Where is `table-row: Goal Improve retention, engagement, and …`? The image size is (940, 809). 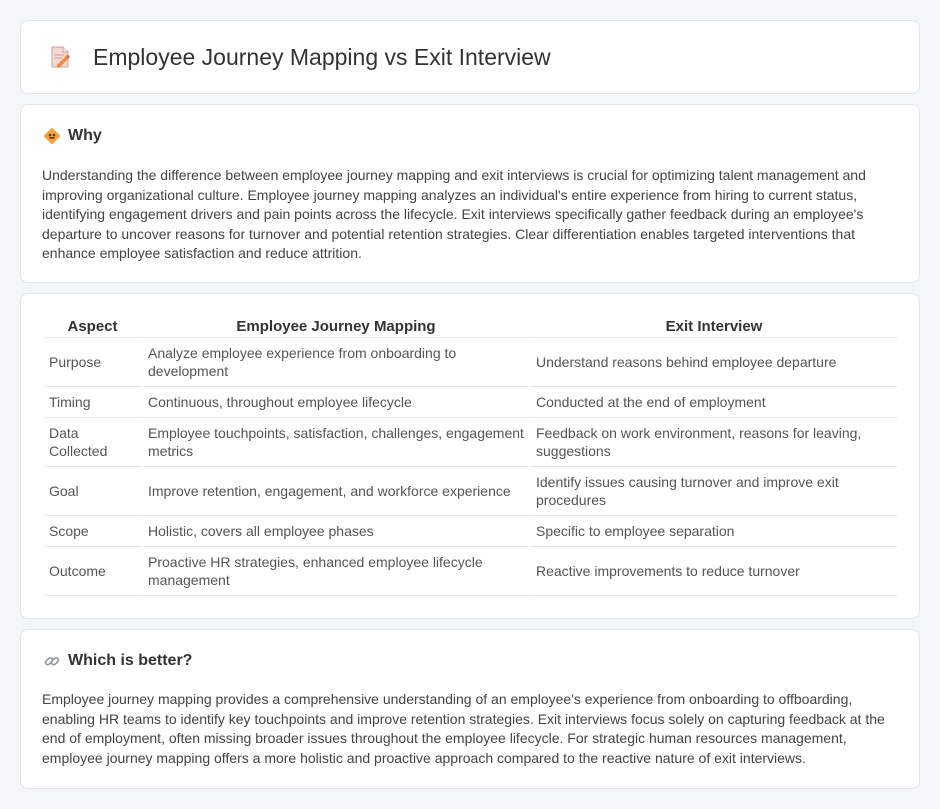 table-row: Goal Improve retention, engagement, and … is located at coordinates (470, 491).